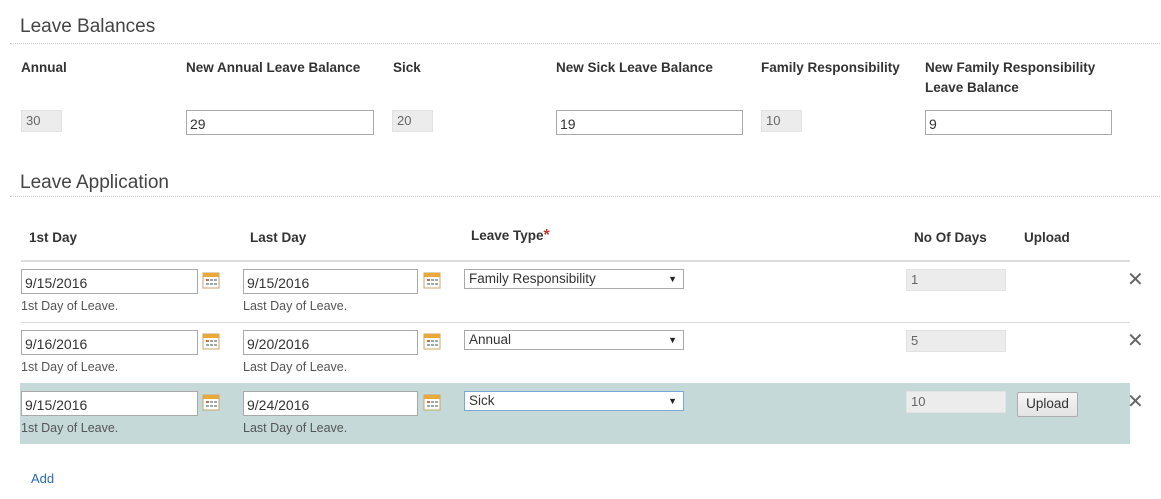  What do you see at coordinates (94, 182) in the screenshot?
I see `leave-application-title: Leave Application` at bounding box center [94, 182].